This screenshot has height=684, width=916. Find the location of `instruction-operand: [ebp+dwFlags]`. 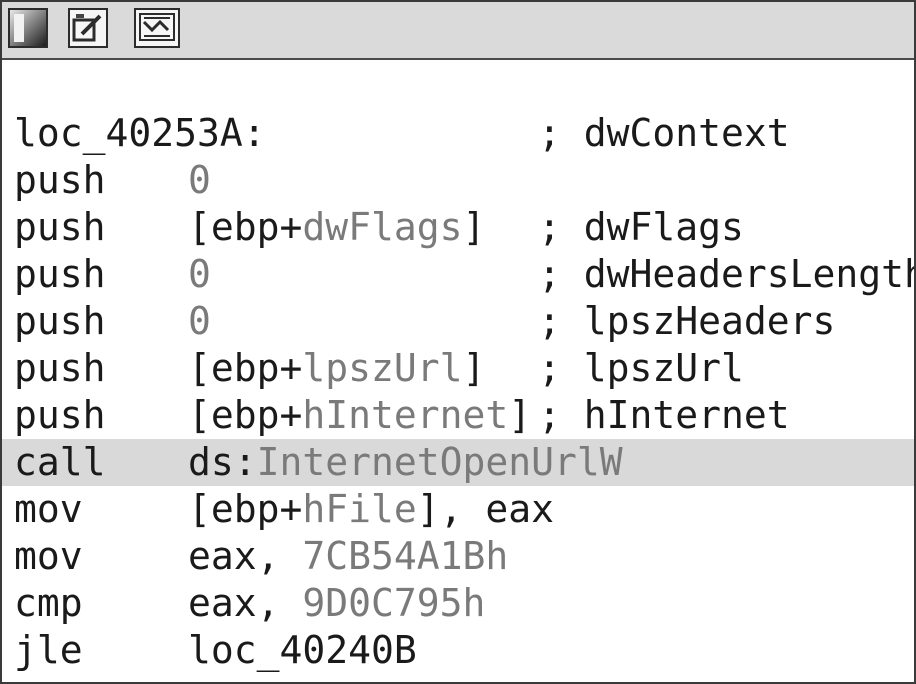

instruction-operand: [ebp+dwFlags] is located at coordinates (336, 227).